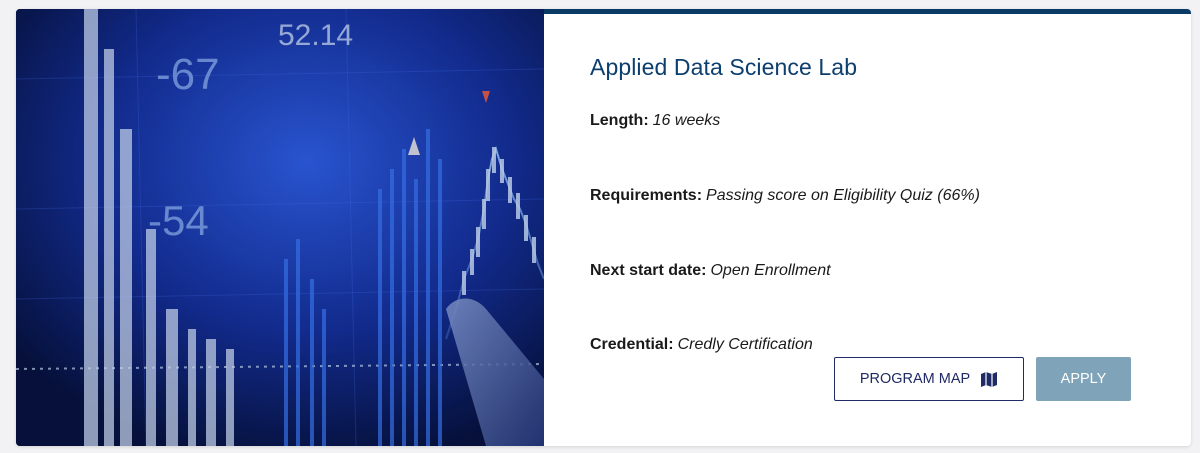 This screenshot has height=453, width=1200. What do you see at coordinates (648, 270) in the screenshot?
I see `start-date-label: Next start date:` at bounding box center [648, 270].